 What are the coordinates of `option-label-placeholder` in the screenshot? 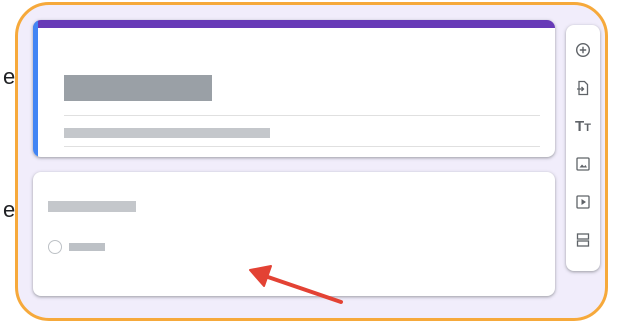 It's located at (87, 247).